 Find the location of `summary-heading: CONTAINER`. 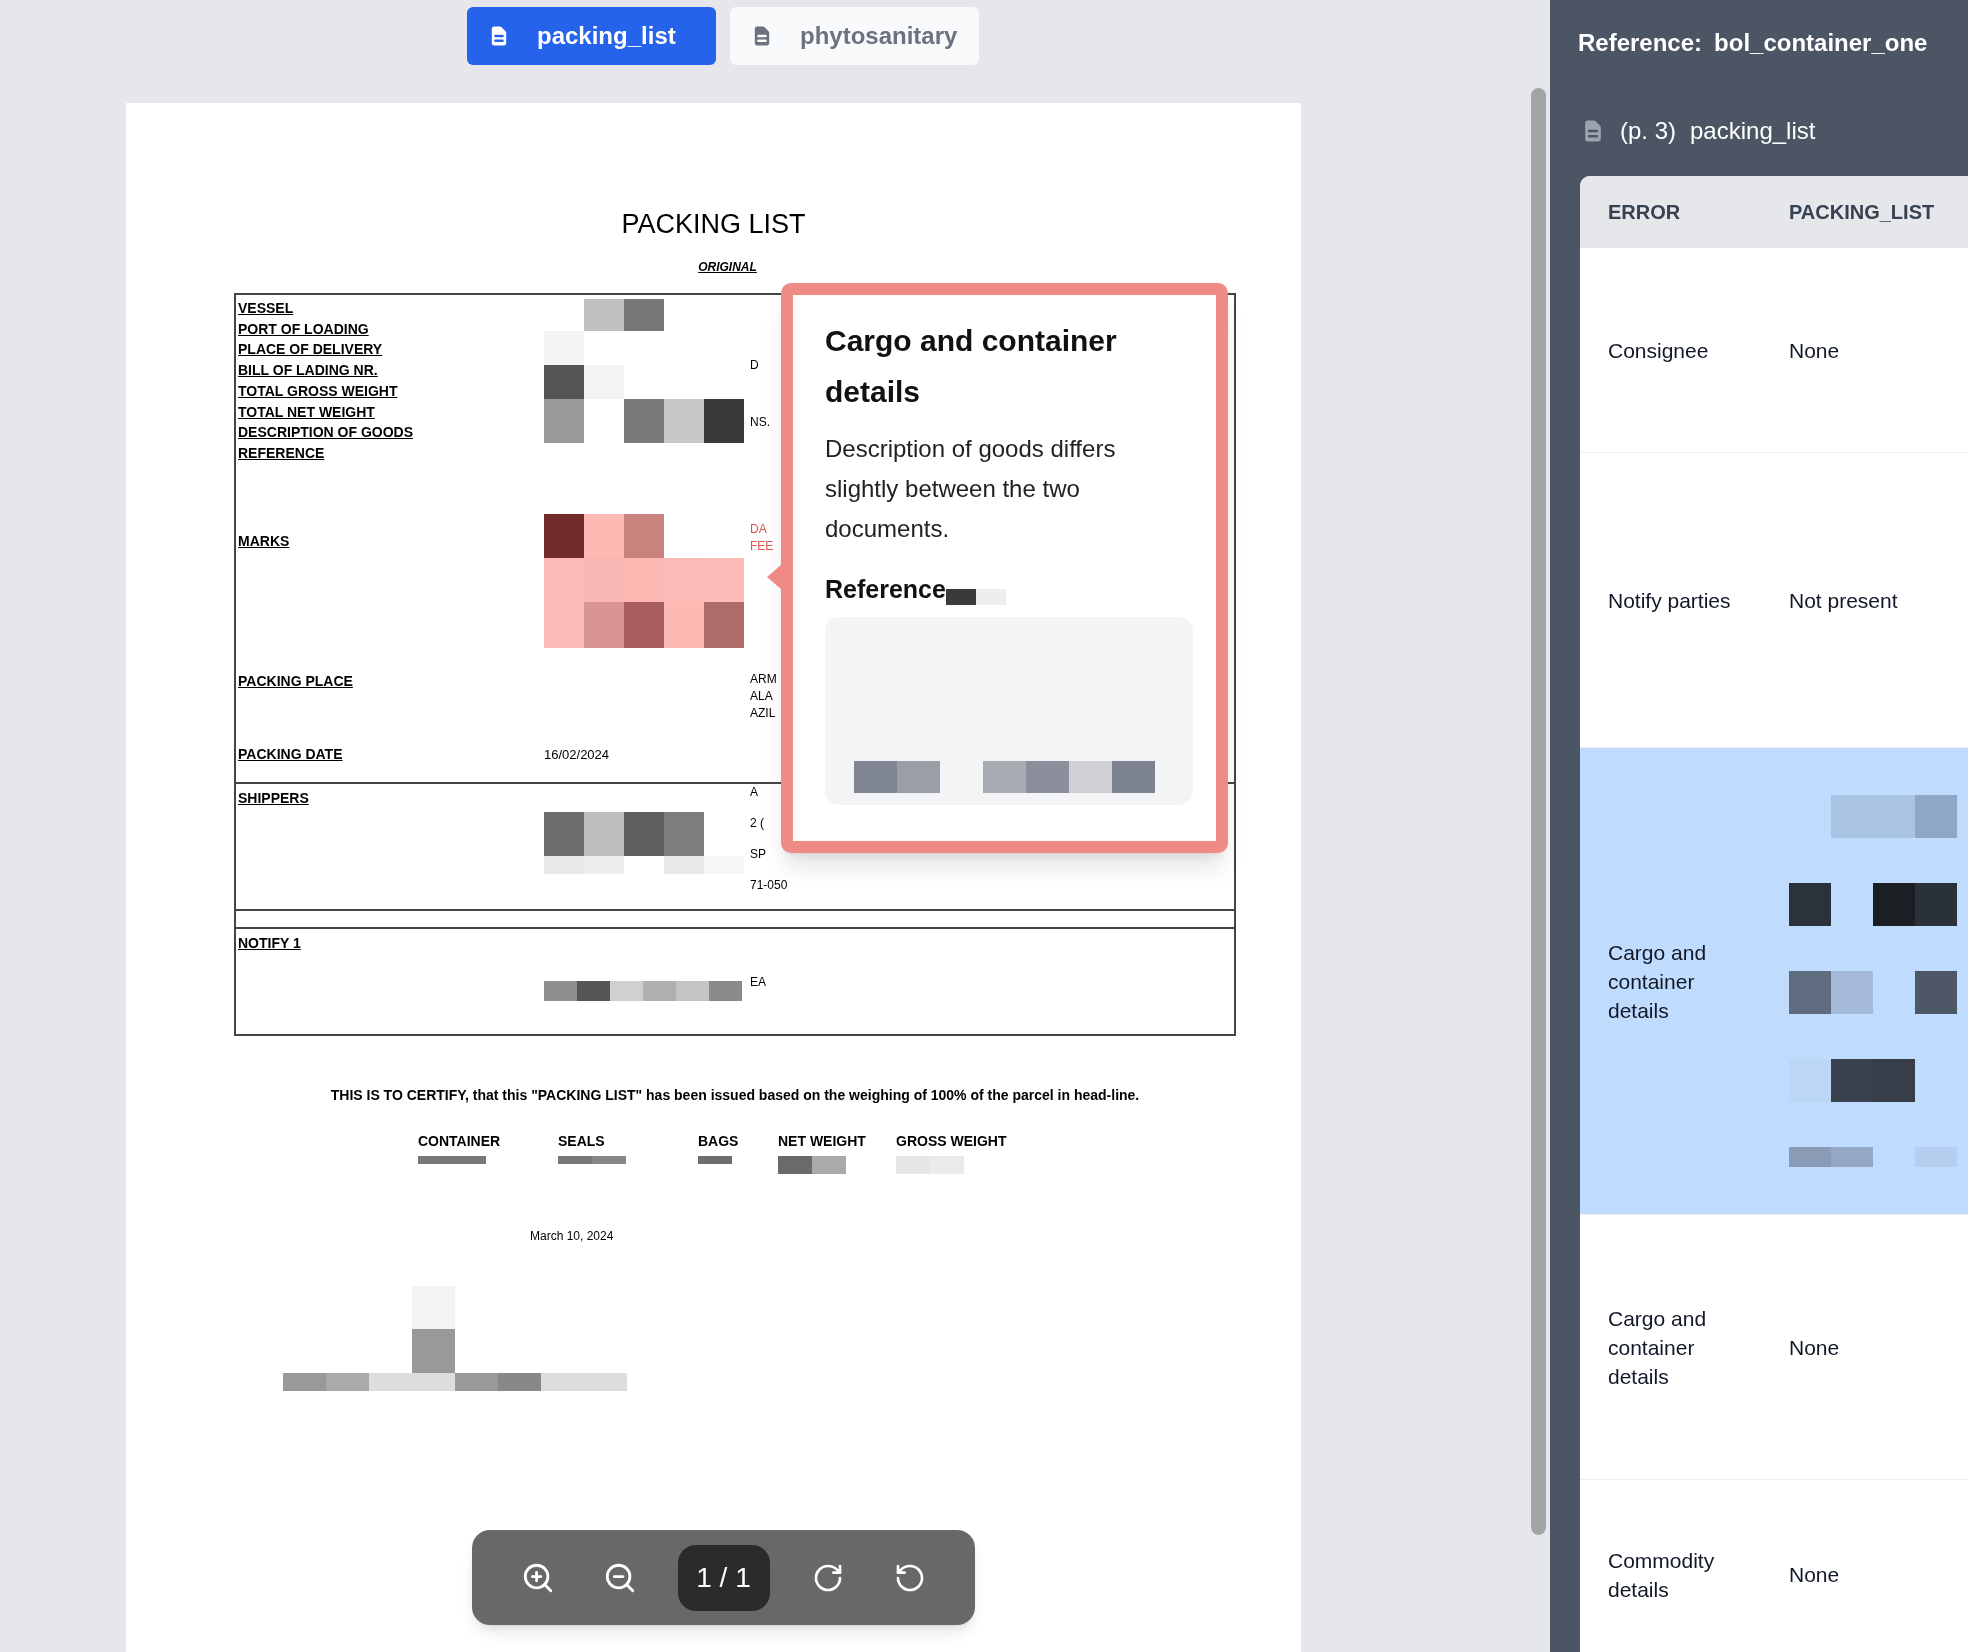

summary-heading: CONTAINER is located at coordinates (459, 1141).